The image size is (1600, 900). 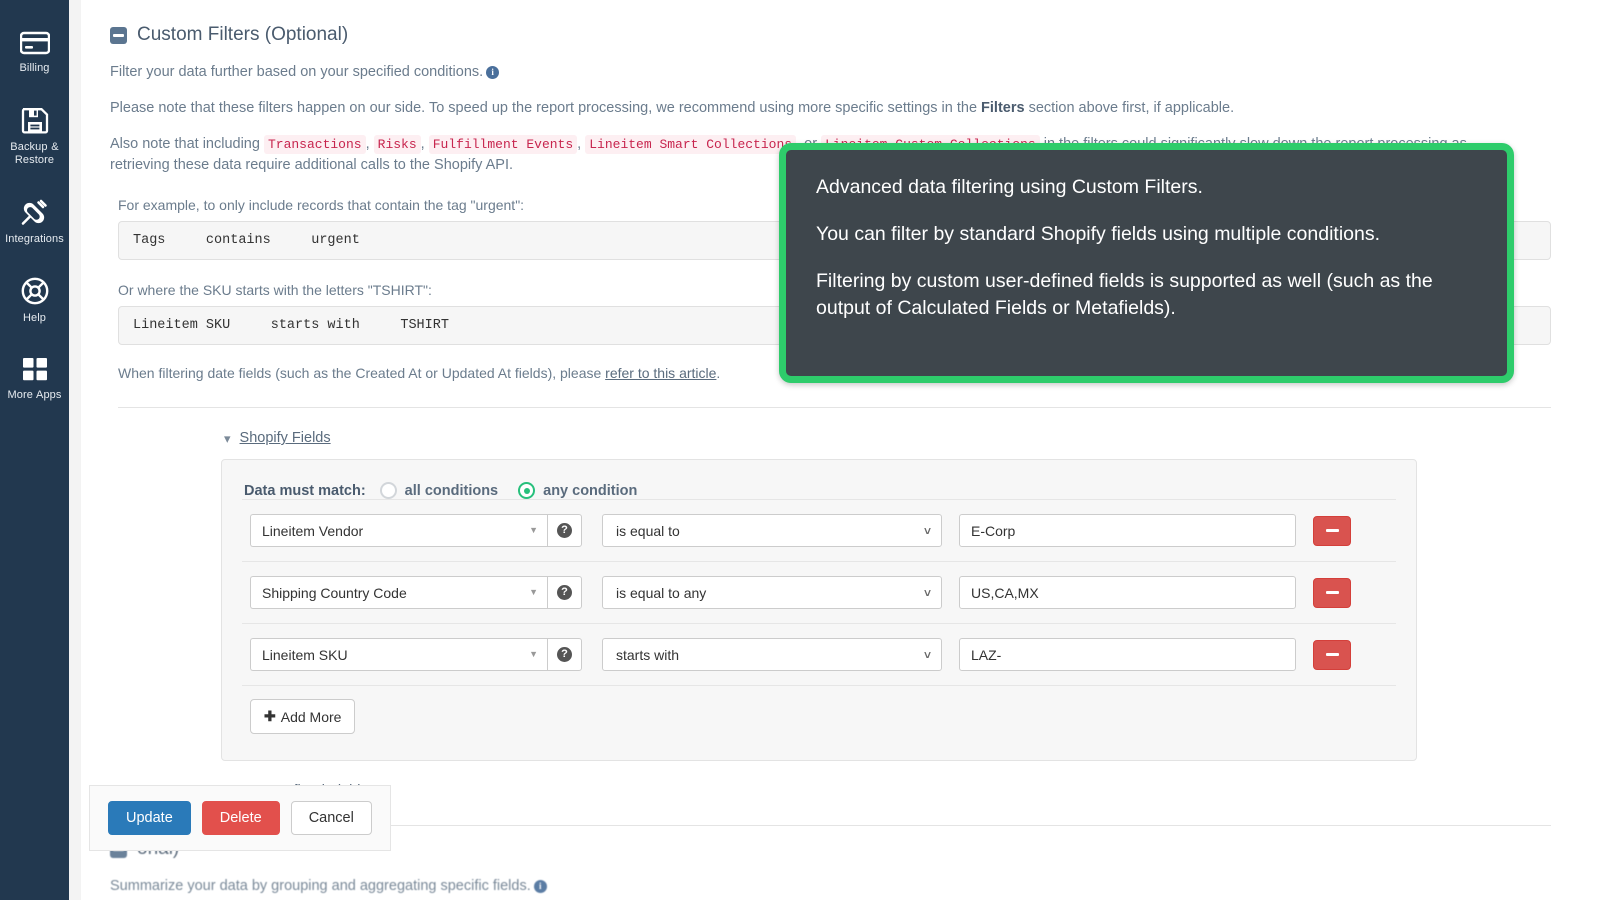 What do you see at coordinates (34, 68) in the screenshot?
I see `sidebar-label-billing: Billing` at bounding box center [34, 68].